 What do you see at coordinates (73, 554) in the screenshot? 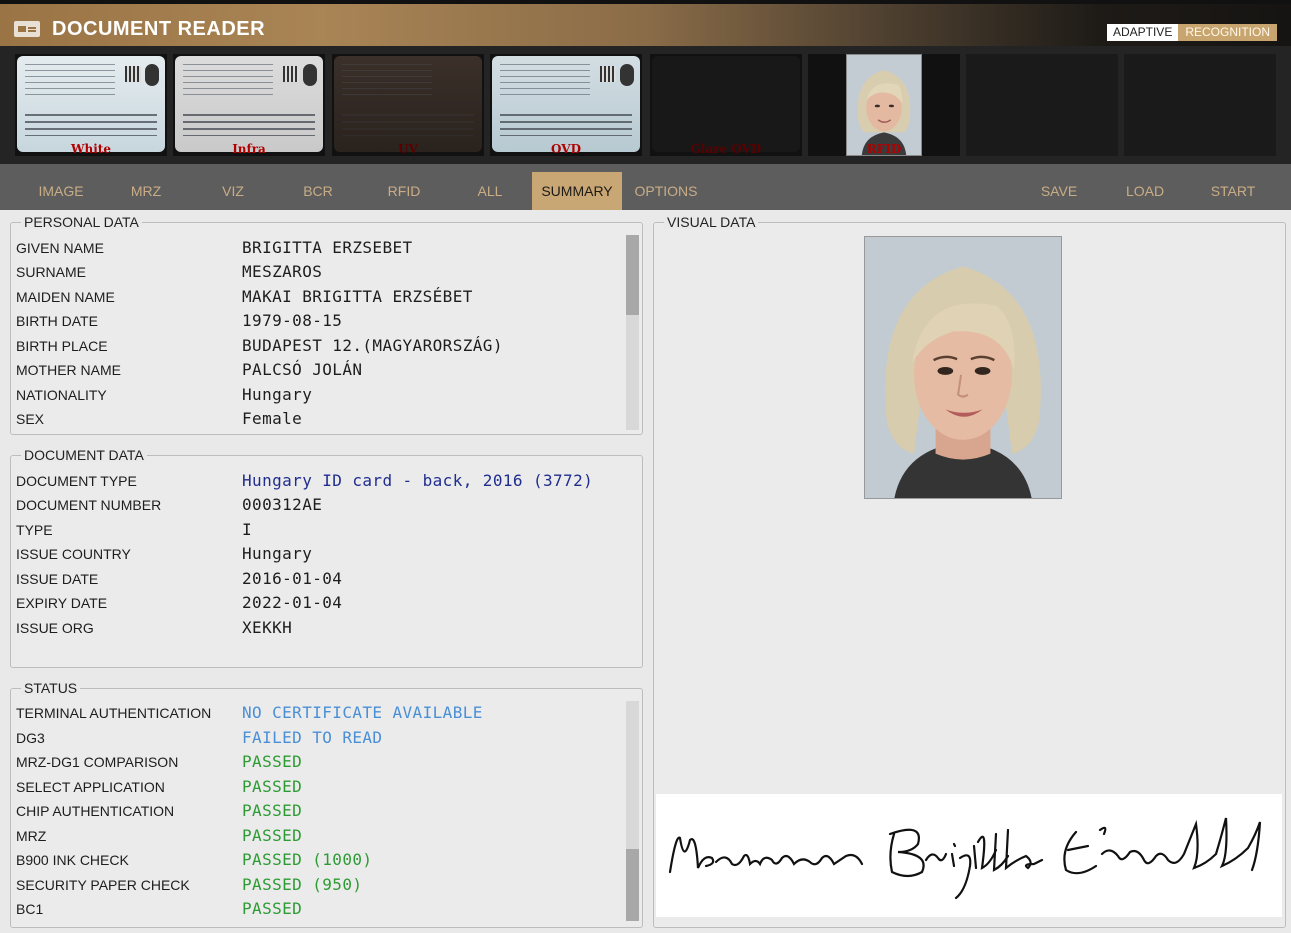
I see `field-label: ISSUE COUNTRY` at bounding box center [73, 554].